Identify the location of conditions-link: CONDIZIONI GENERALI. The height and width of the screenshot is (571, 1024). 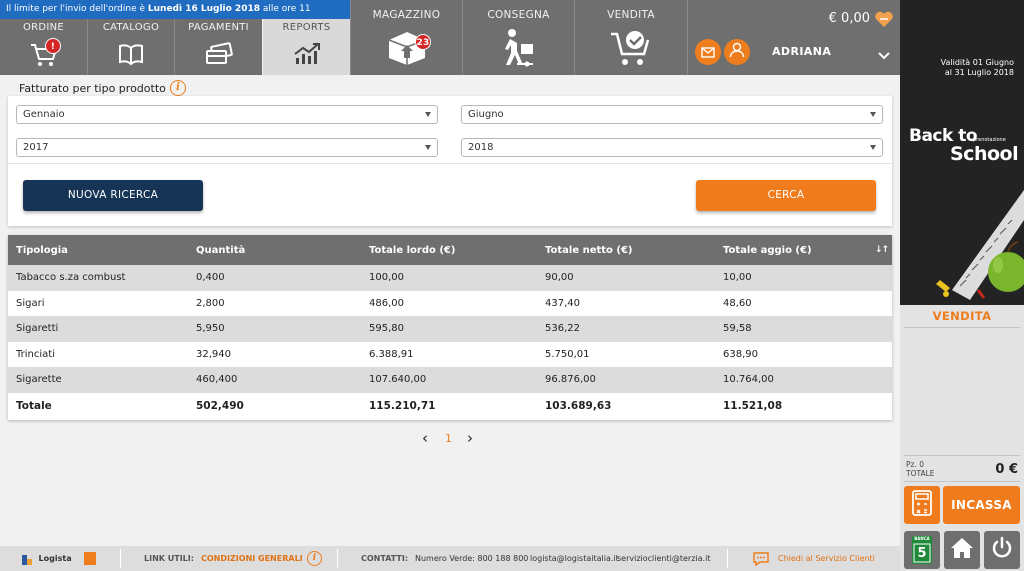
(252, 558).